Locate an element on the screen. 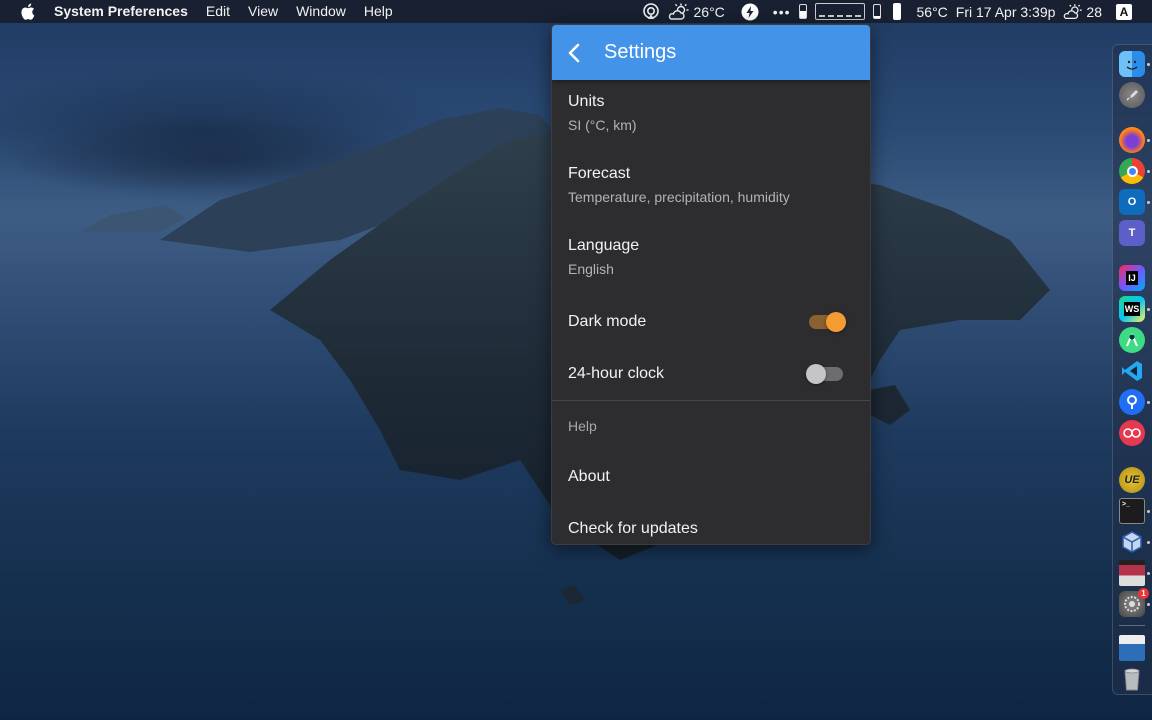 The width and height of the screenshot is (1152, 720). intellij-icon: IJ is located at coordinates (1132, 278).